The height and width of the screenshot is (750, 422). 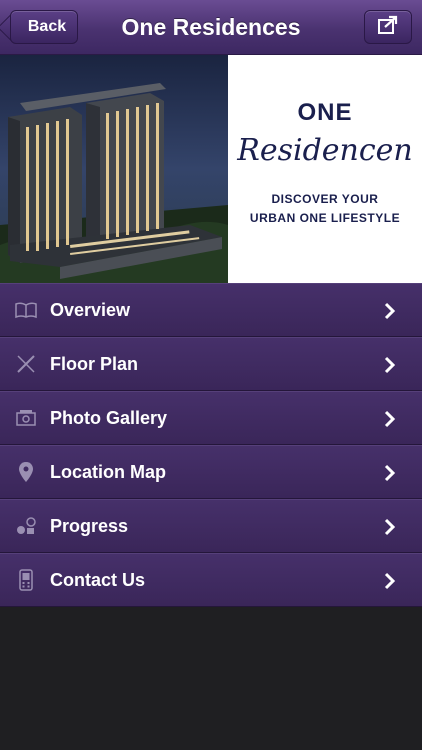 I want to click on menu-item-contact-us: Contact Us, so click(x=211, y=580).